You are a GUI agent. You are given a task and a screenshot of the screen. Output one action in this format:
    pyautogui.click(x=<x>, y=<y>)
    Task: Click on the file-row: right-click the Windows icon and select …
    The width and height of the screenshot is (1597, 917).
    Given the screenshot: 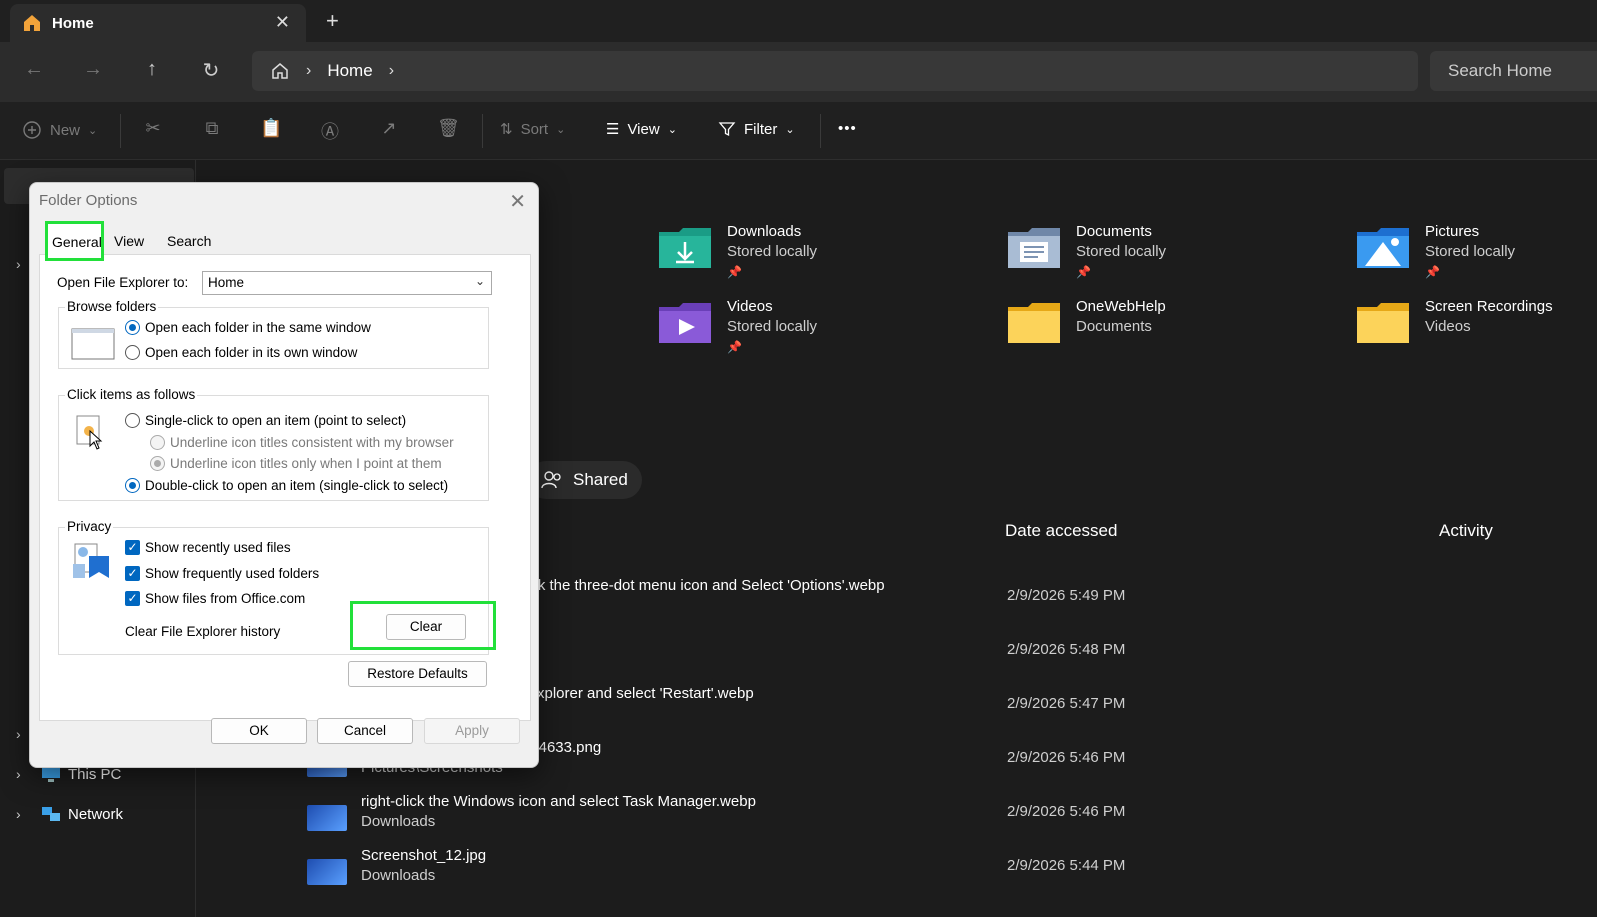 What is the action you would take?
    pyautogui.click(x=897, y=820)
    